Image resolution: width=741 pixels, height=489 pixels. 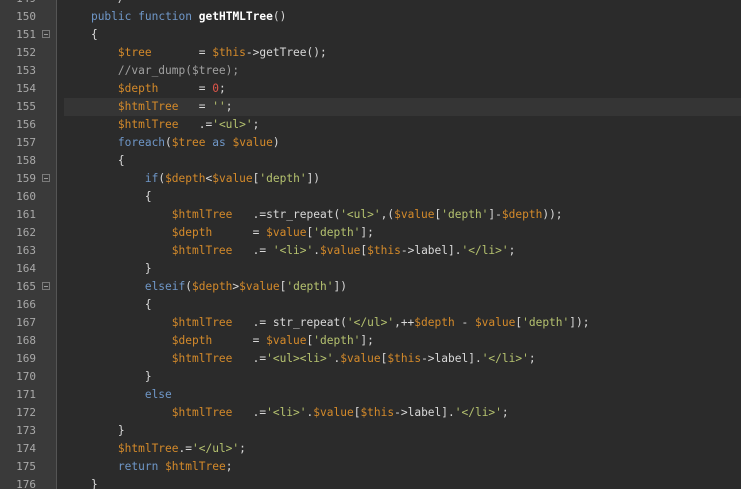 What do you see at coordinates (111, 16) in the screenshot?
I see `code-token: public` at bounding box center [111, 16].